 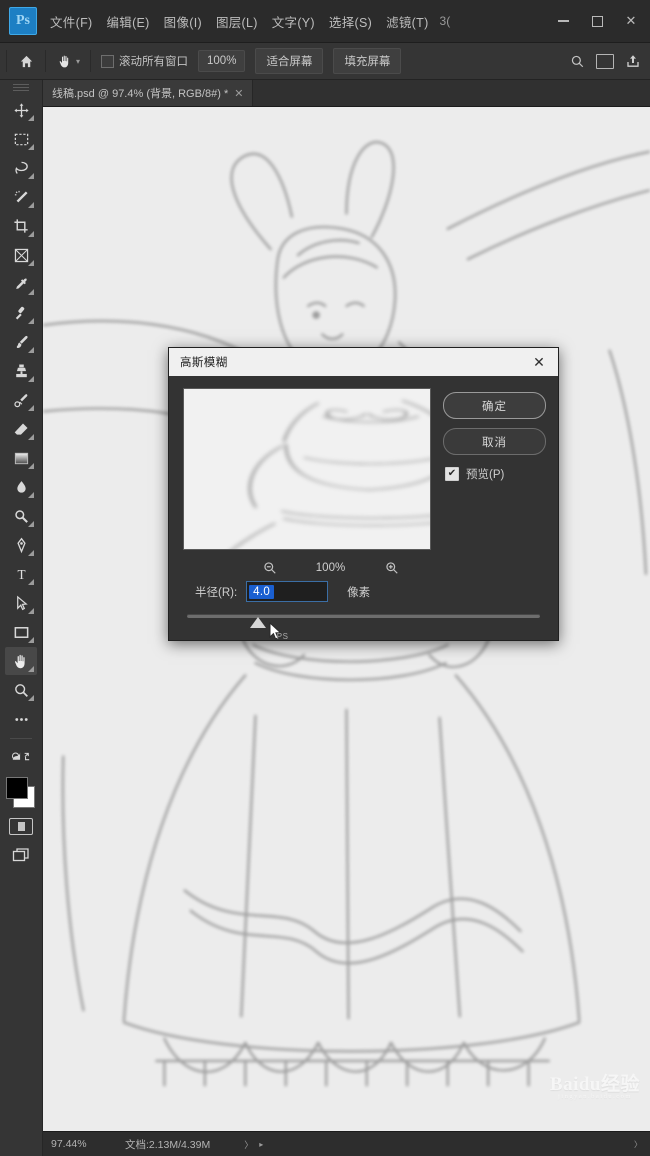 What do you see at coordinates (270, 568) in the screenshot?
I see `zoom-out-icon` at bounding box center [270, 568].